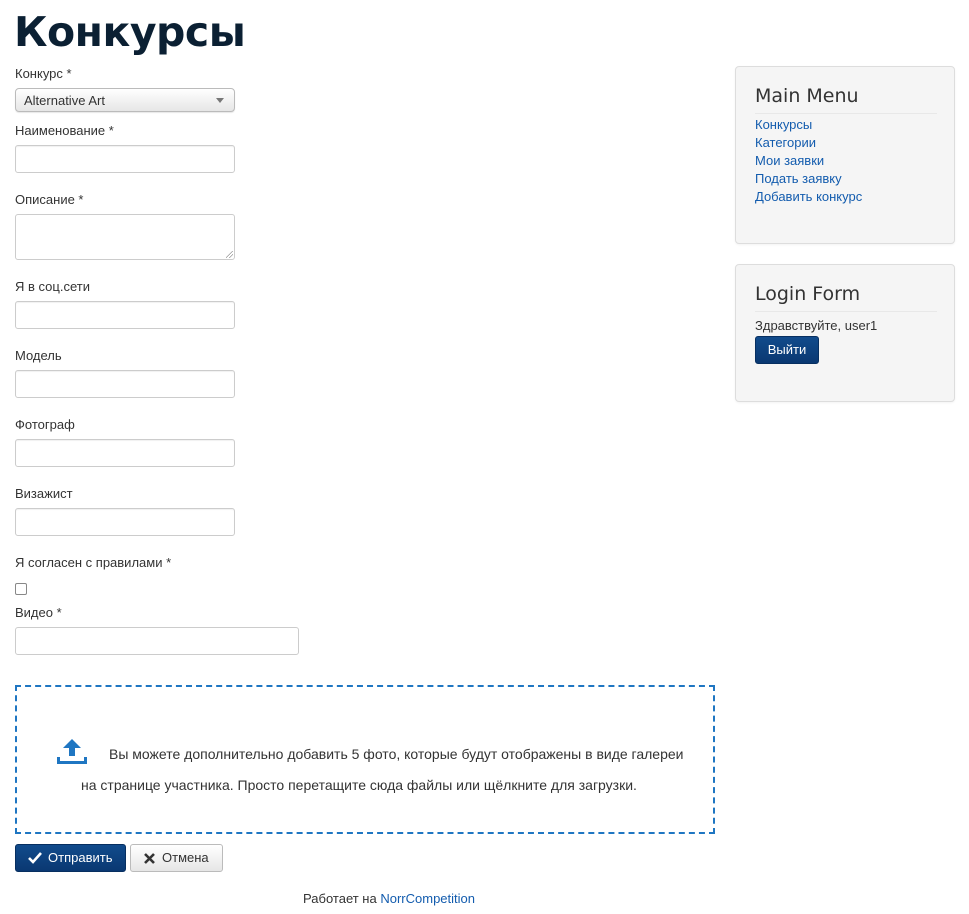 The height and width of the screenshot is (914, 969). I want to click on agree-label: Я согласен с правилами *, so click(93, 562).